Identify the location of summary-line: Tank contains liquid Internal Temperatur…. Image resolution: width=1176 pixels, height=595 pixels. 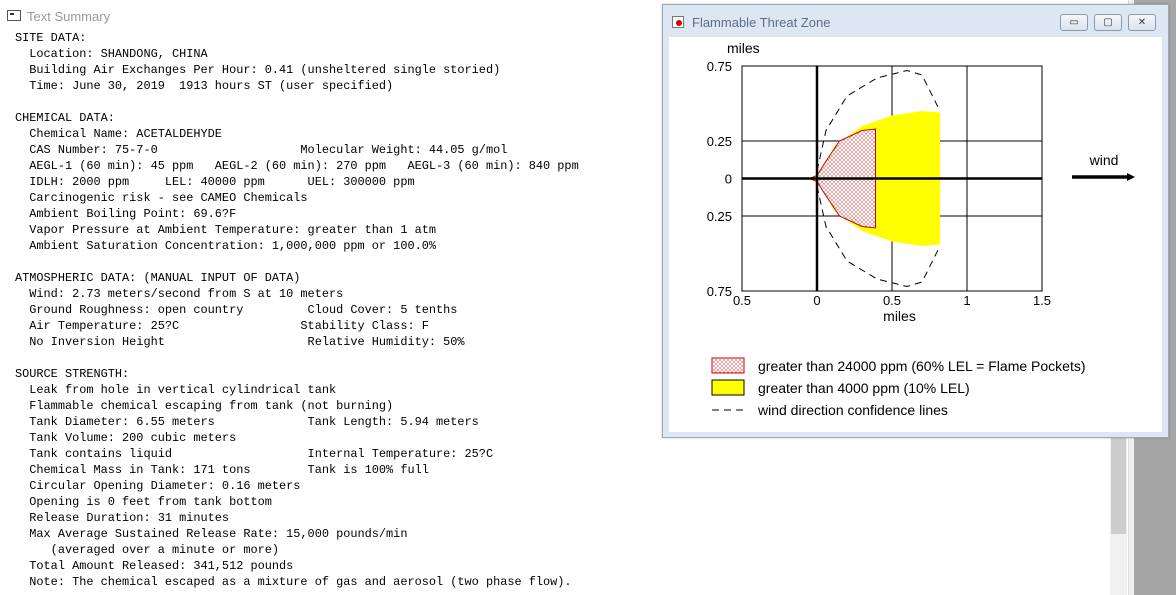
(254, 454).